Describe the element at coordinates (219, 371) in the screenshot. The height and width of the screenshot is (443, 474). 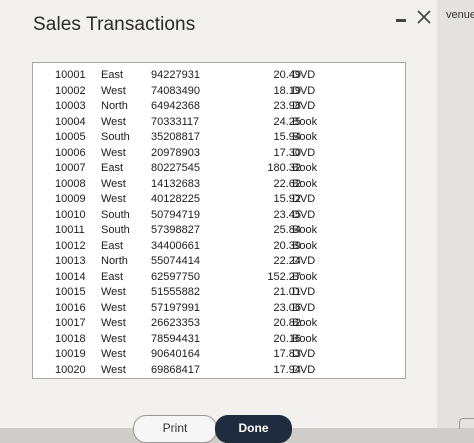
I see `table-row: 10020 West 69868417 17.94 DVD` at that location.